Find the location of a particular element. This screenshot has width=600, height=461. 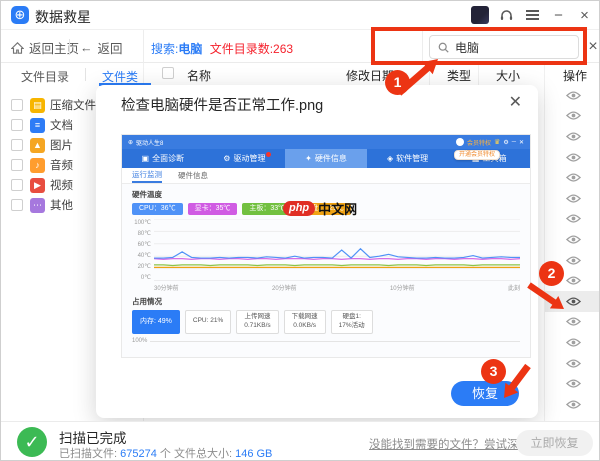

download-speed-chip: 下载网速 0.0KB/s is located at coordinates (304, 322).